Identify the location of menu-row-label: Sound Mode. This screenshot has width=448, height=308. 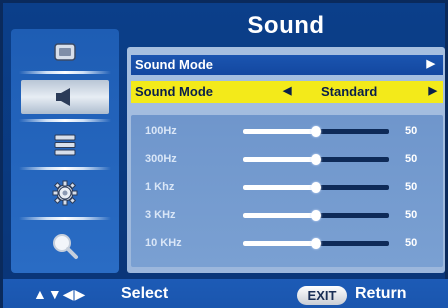
(174, 64).